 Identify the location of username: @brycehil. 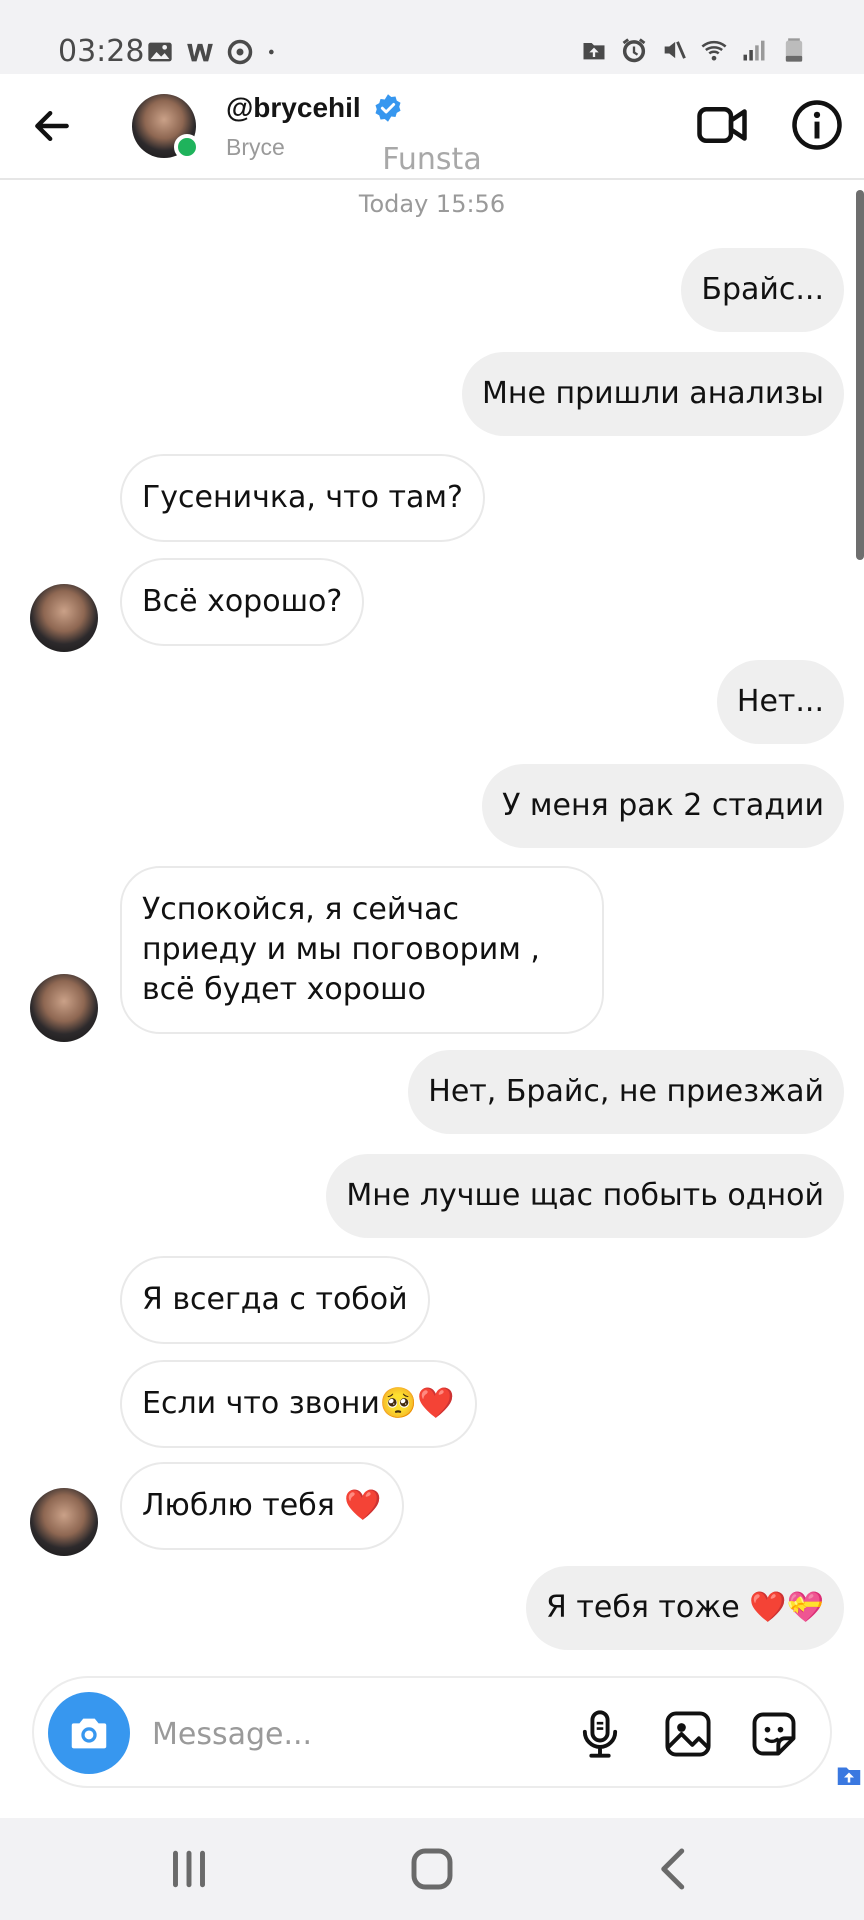
(293, 108).